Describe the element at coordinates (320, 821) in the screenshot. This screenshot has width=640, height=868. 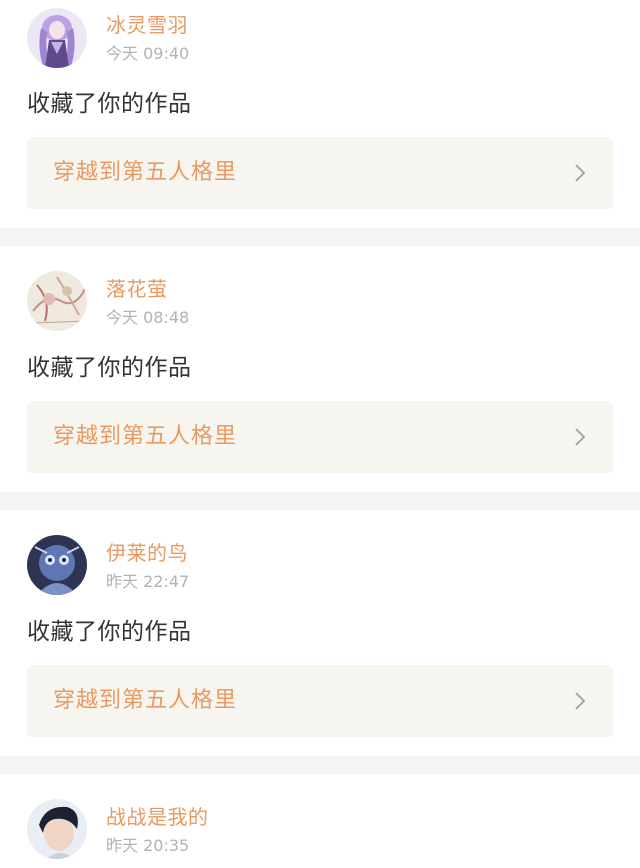
I see `notification-item: 战战是我的 昨天 20:35` at that location.